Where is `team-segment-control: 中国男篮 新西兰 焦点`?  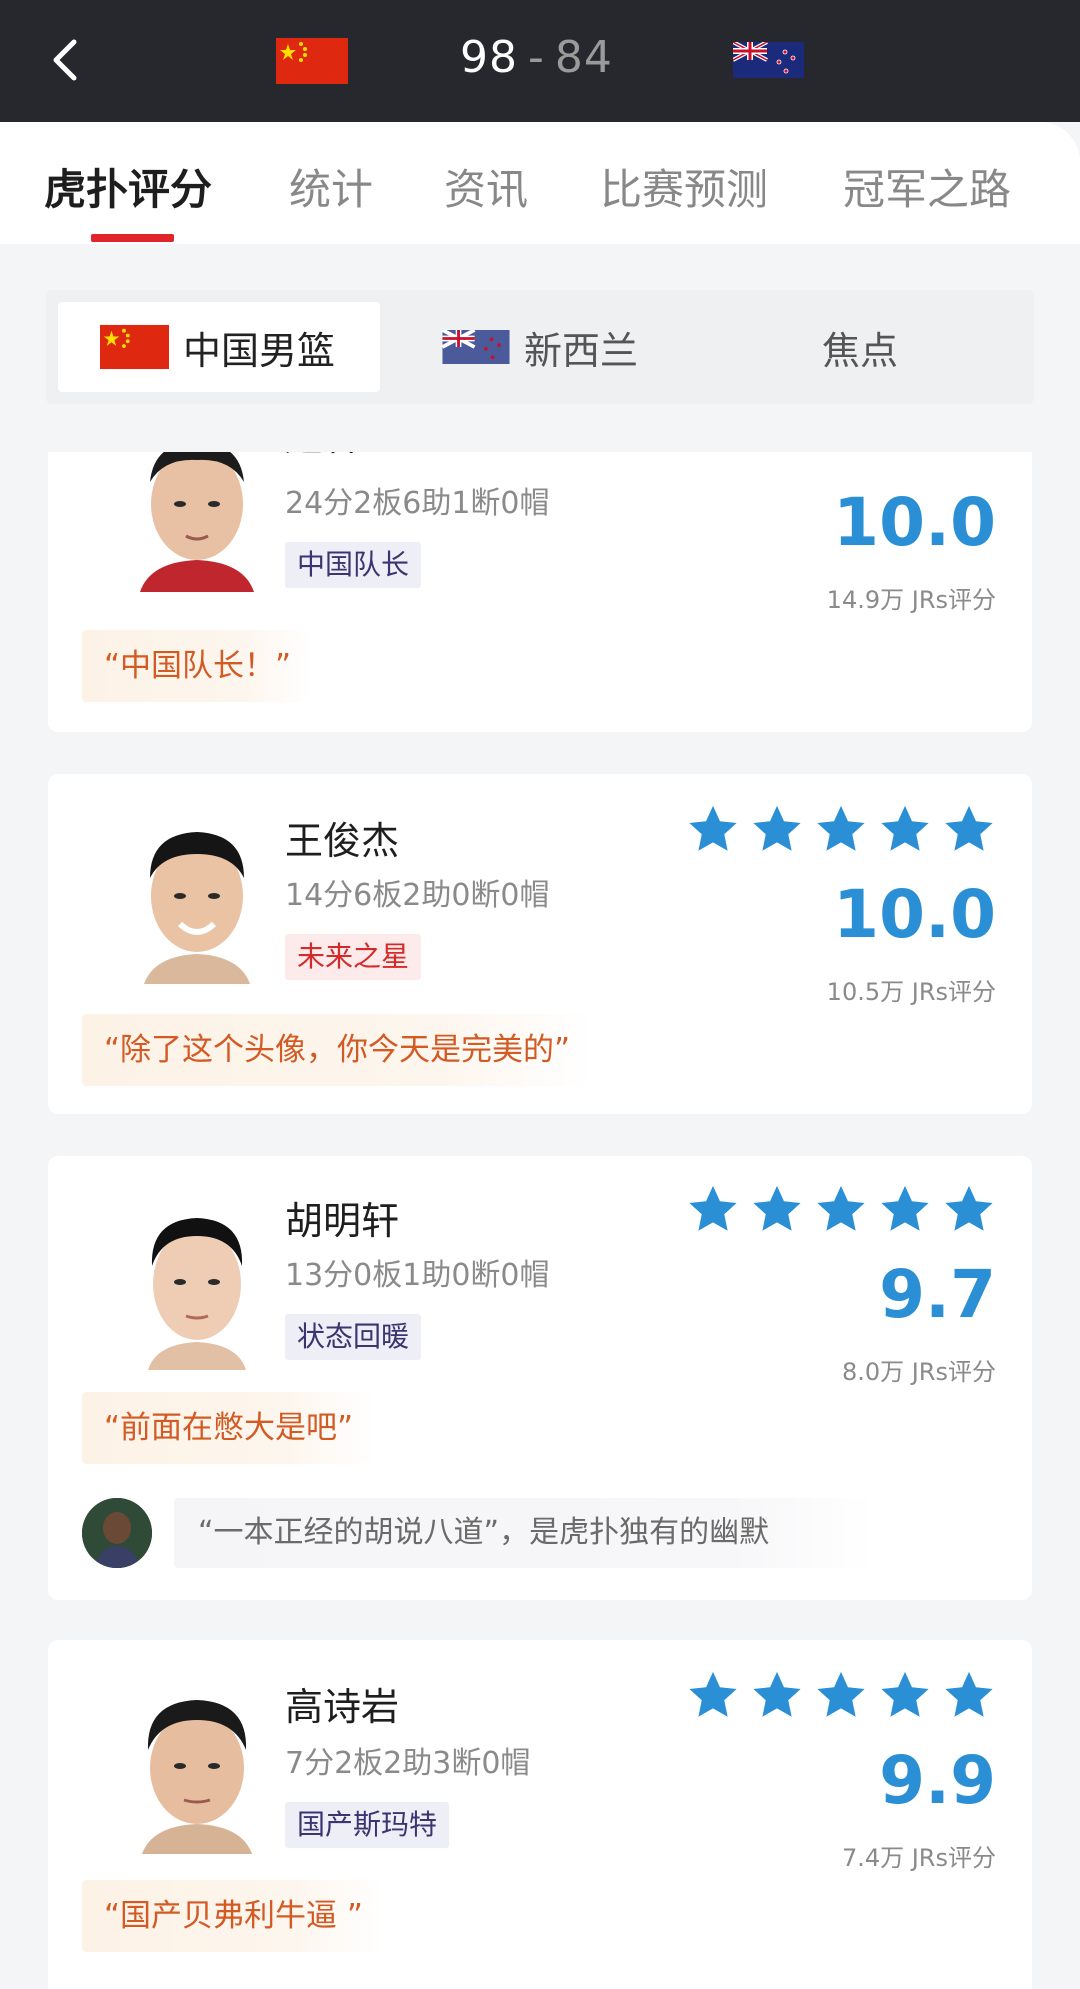 team-segment-control: 中国男篮 新西兰 焦点 is located at coordinates (540, 347).